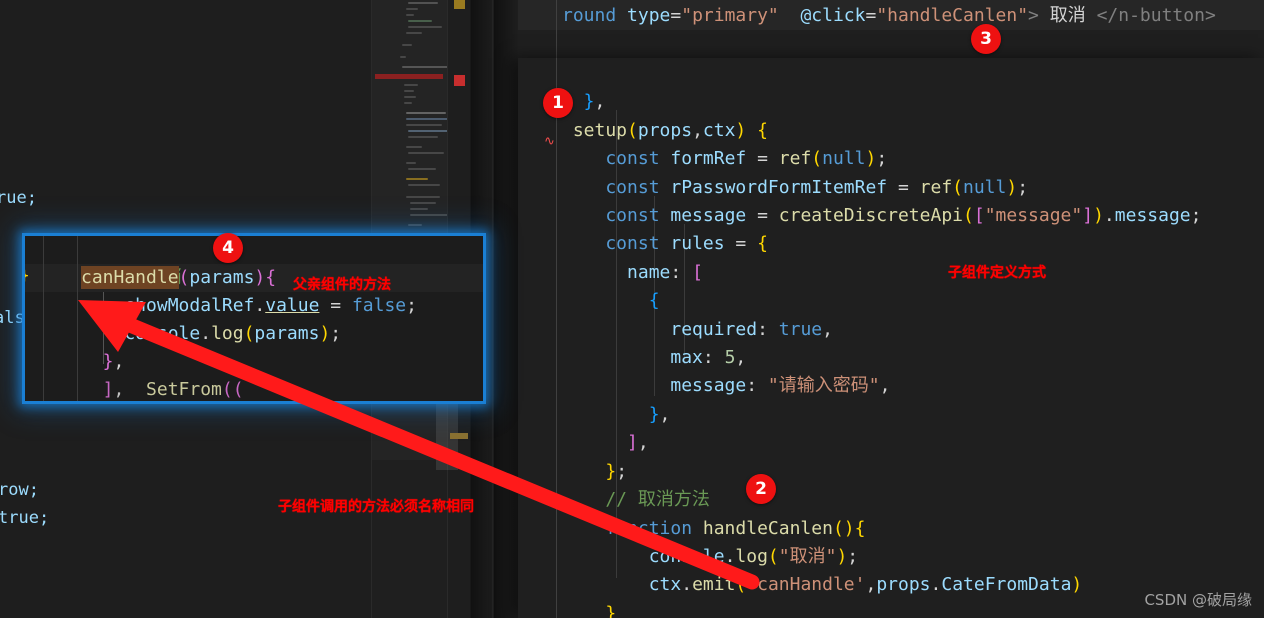 The image size is (1264, 618). Describe the element at coordinates (558, 103) in the screenshot. I see `step-badge-1: 1` at that location.